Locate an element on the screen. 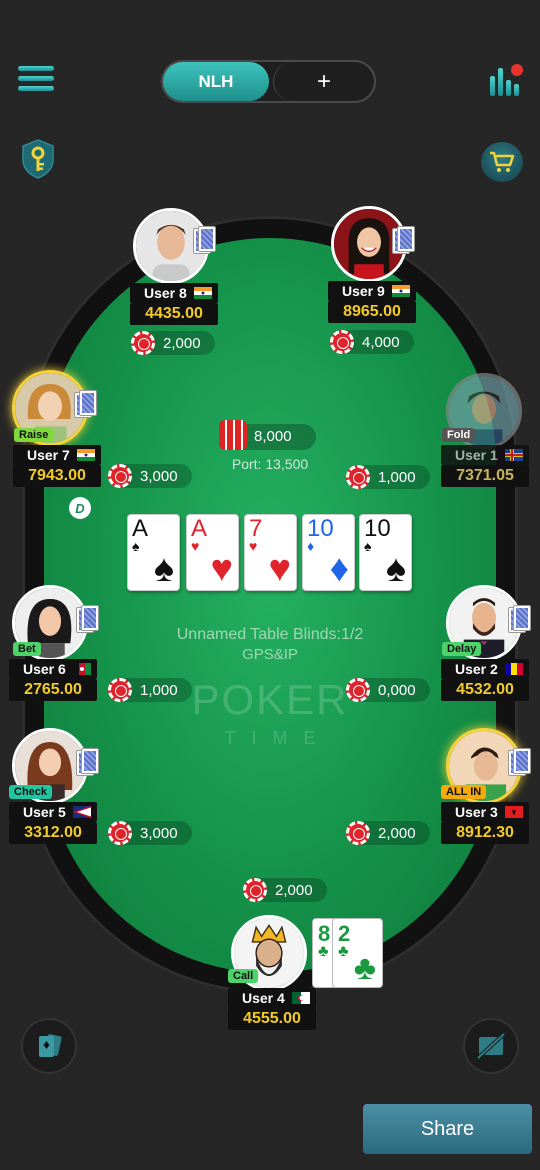 This screenshot has width=540, height=1170. flag-andorra-icon is located at coordinates (514, 669).